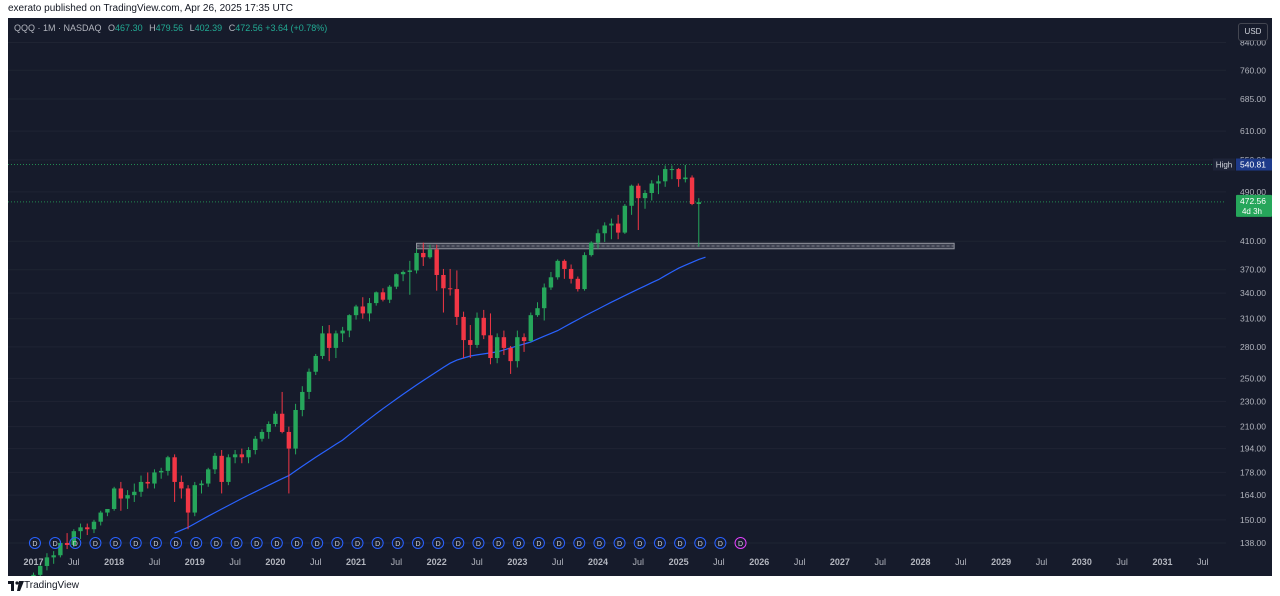  Describe the element at coordinates (1253, 449) in the screenshot. I see `y-tick-label: 194.00` at that location.